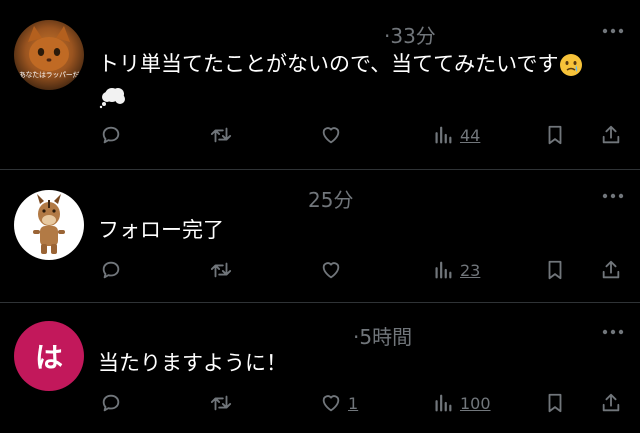 Image resolution: width=640 pixels, height=433 pixels. I want to click on avatar-letter: は, so click(48, 357).